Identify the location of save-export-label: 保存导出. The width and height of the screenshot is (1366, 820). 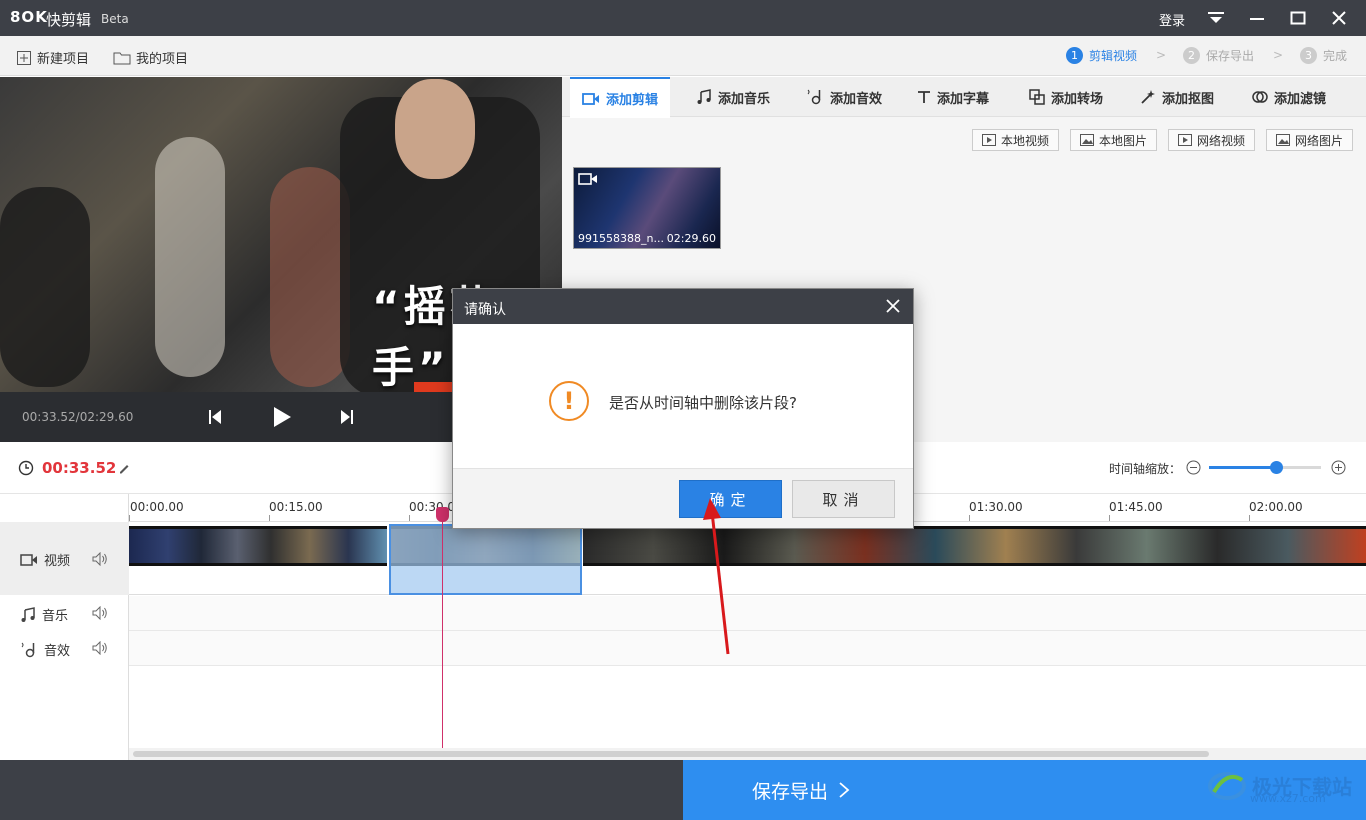
(790, 791).